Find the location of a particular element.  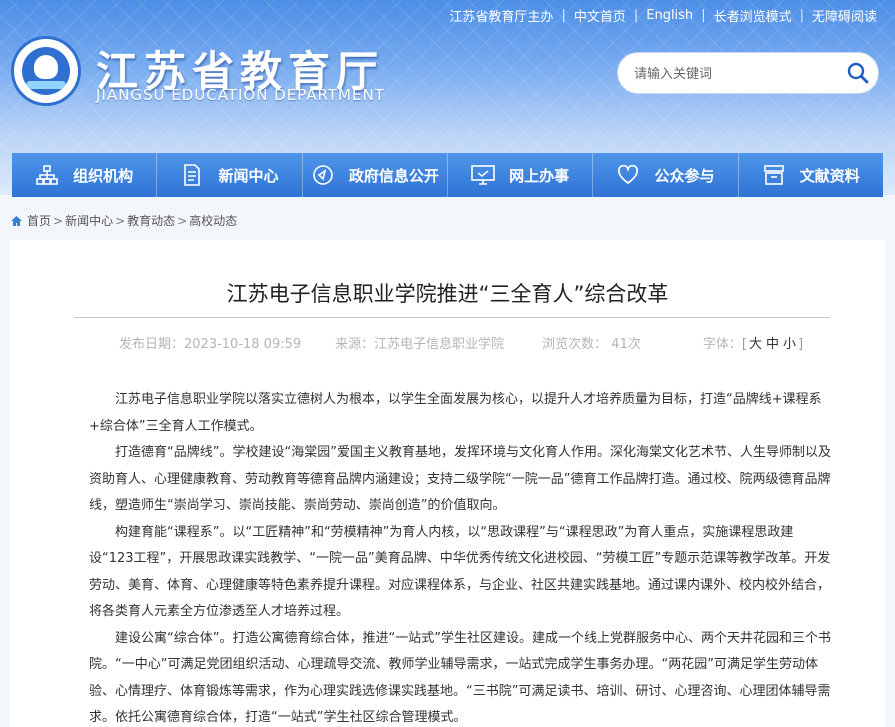

search-input is located at coordinates (736, 73).